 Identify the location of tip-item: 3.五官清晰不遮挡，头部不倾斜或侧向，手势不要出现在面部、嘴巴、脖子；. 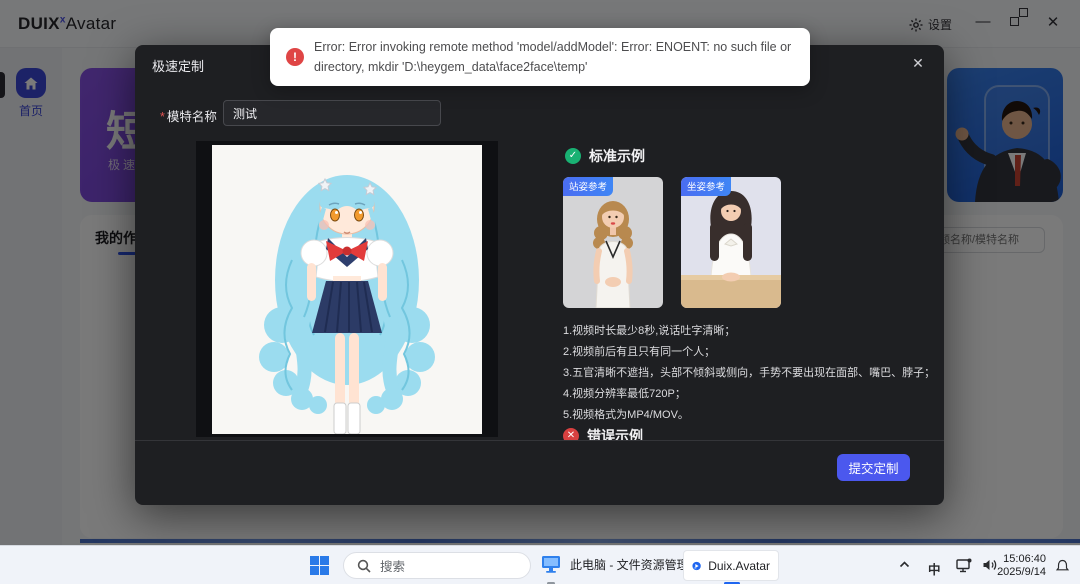
(749, 373).